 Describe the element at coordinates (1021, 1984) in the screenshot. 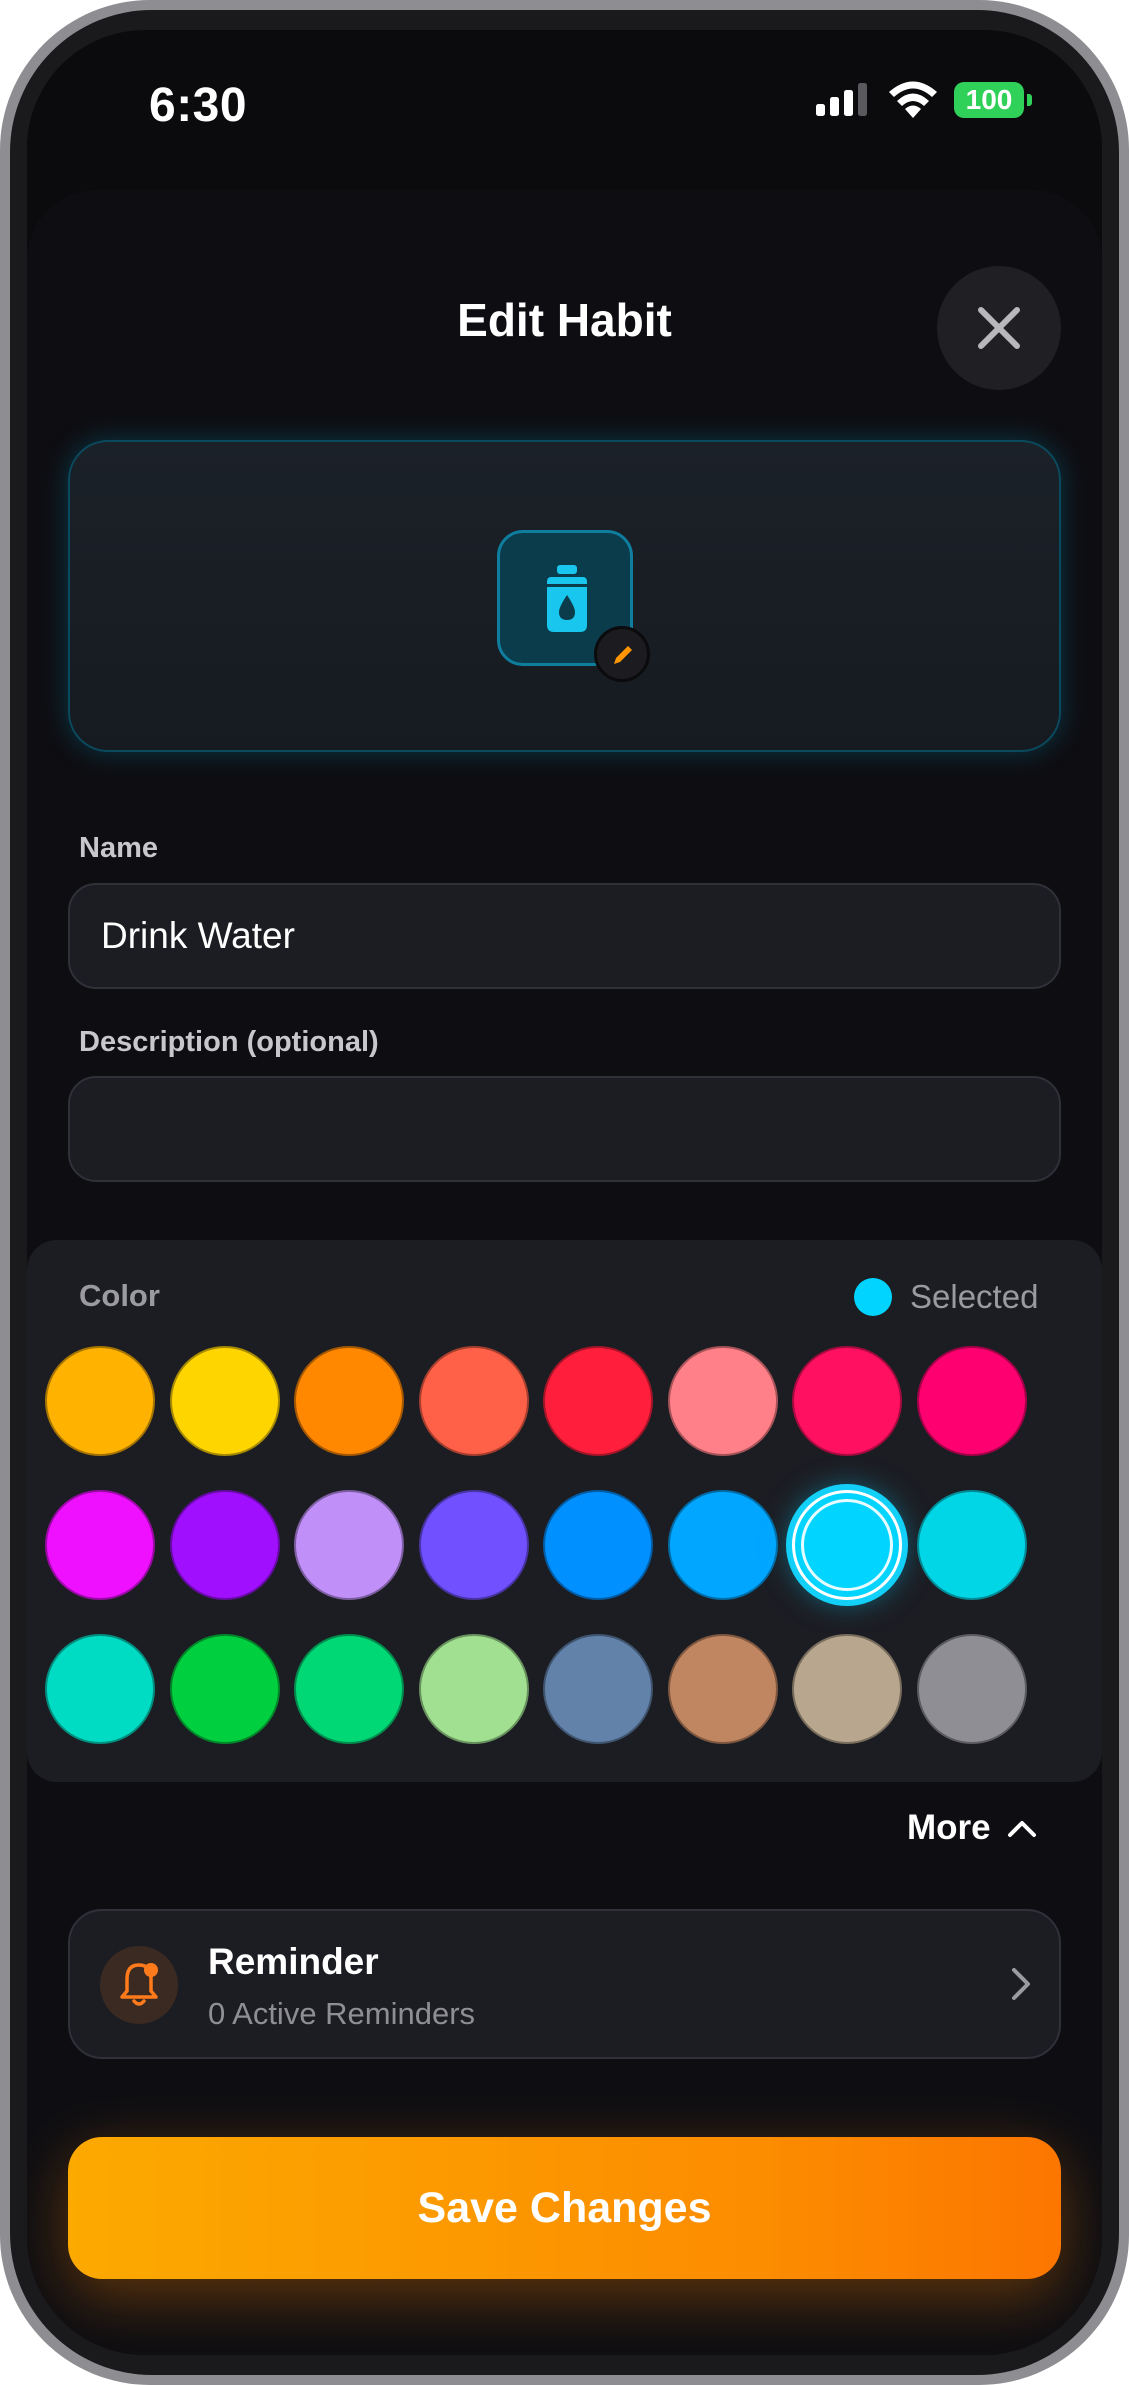

I see `chevron-right-icon` at that location.